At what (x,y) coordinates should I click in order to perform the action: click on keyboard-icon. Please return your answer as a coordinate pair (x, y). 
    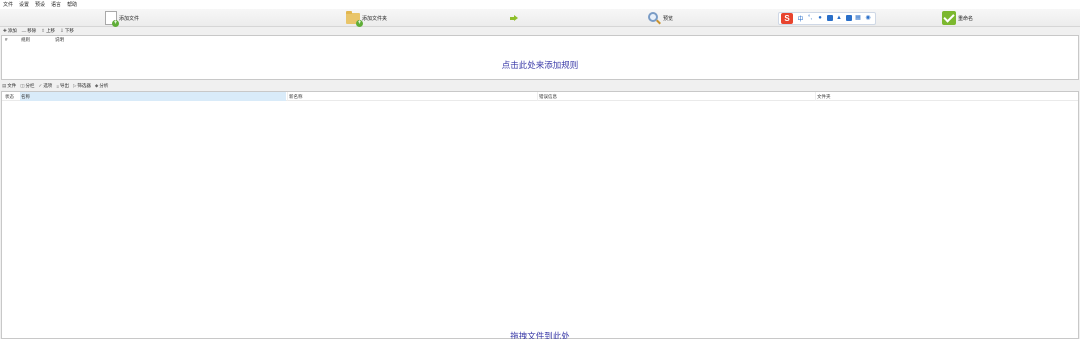
    Looking at the image, I should click on (829, 18).